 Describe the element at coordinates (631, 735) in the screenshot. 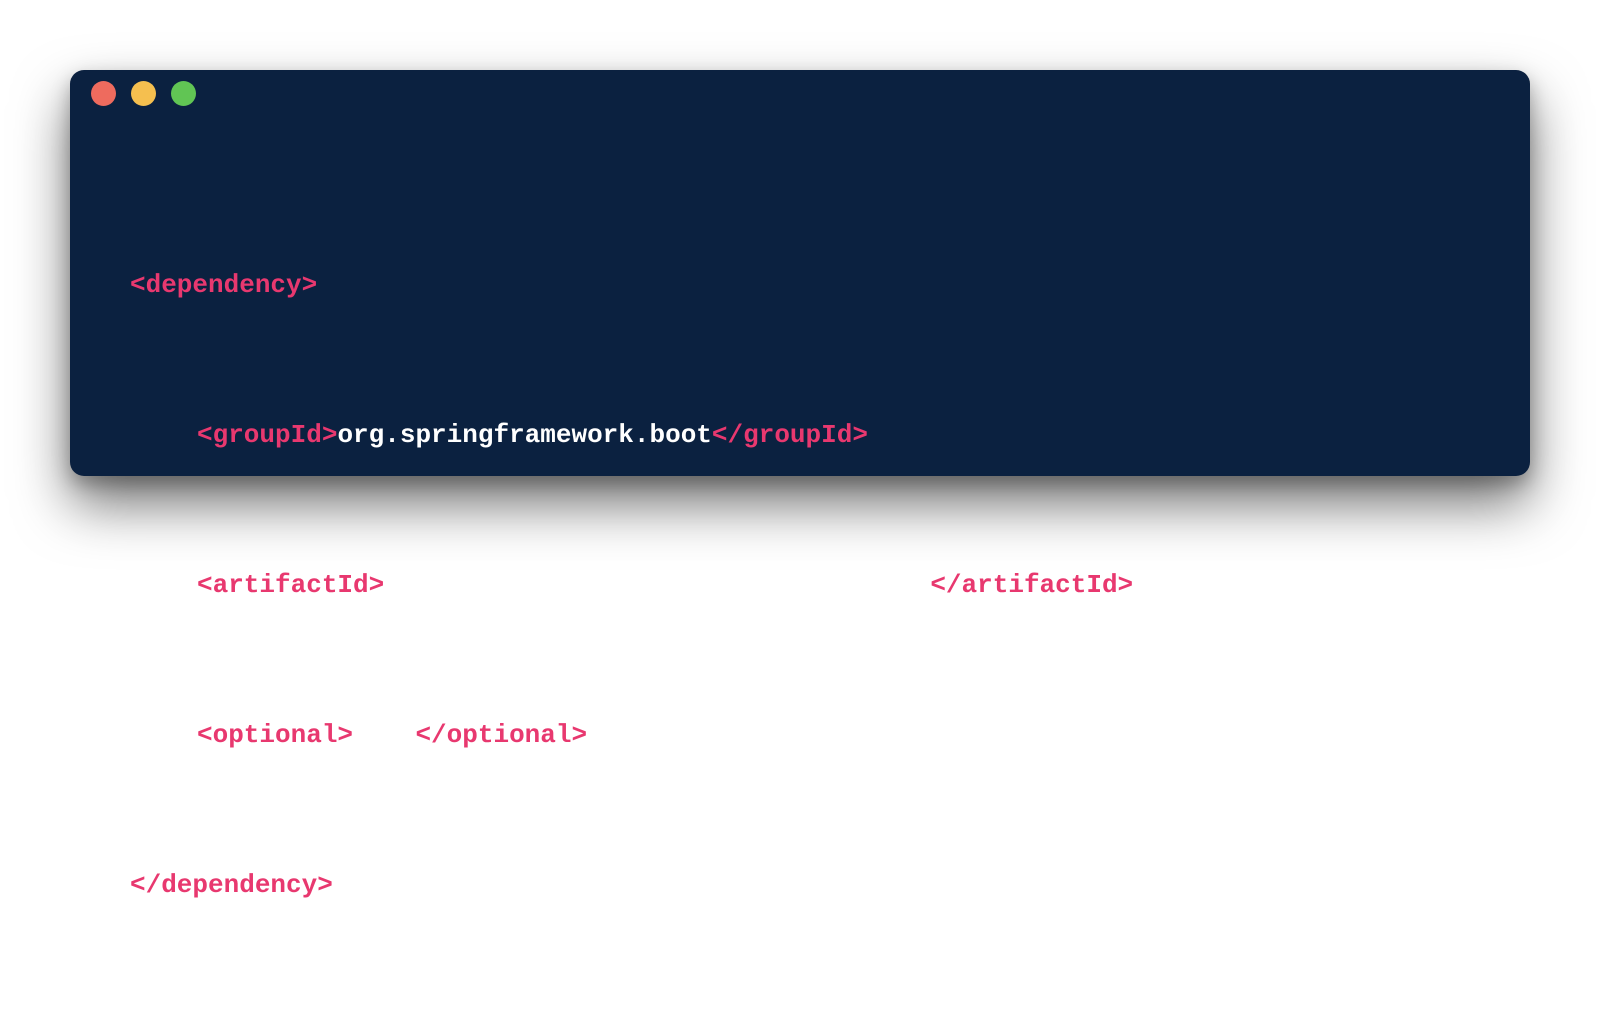

I see `code-line-optional: <optional>true</optional>` at that location.